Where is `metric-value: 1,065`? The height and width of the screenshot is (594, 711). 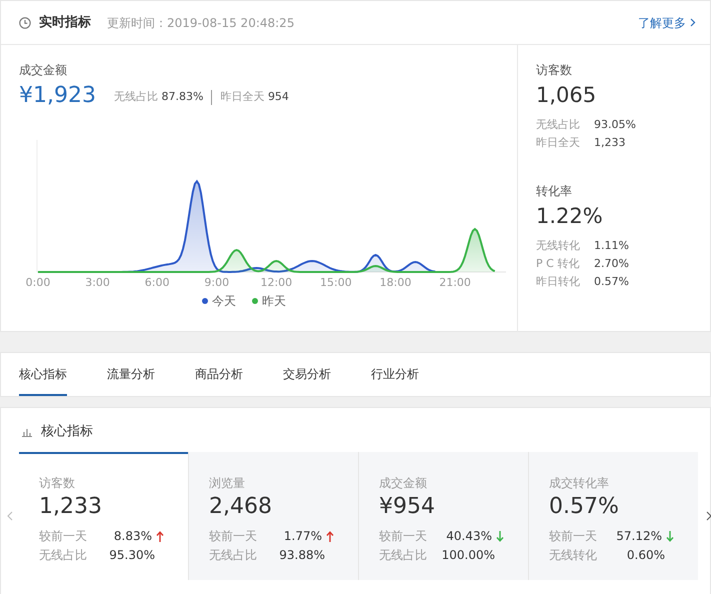 metric-value: 1,065 is located at coordinates (567, 95).